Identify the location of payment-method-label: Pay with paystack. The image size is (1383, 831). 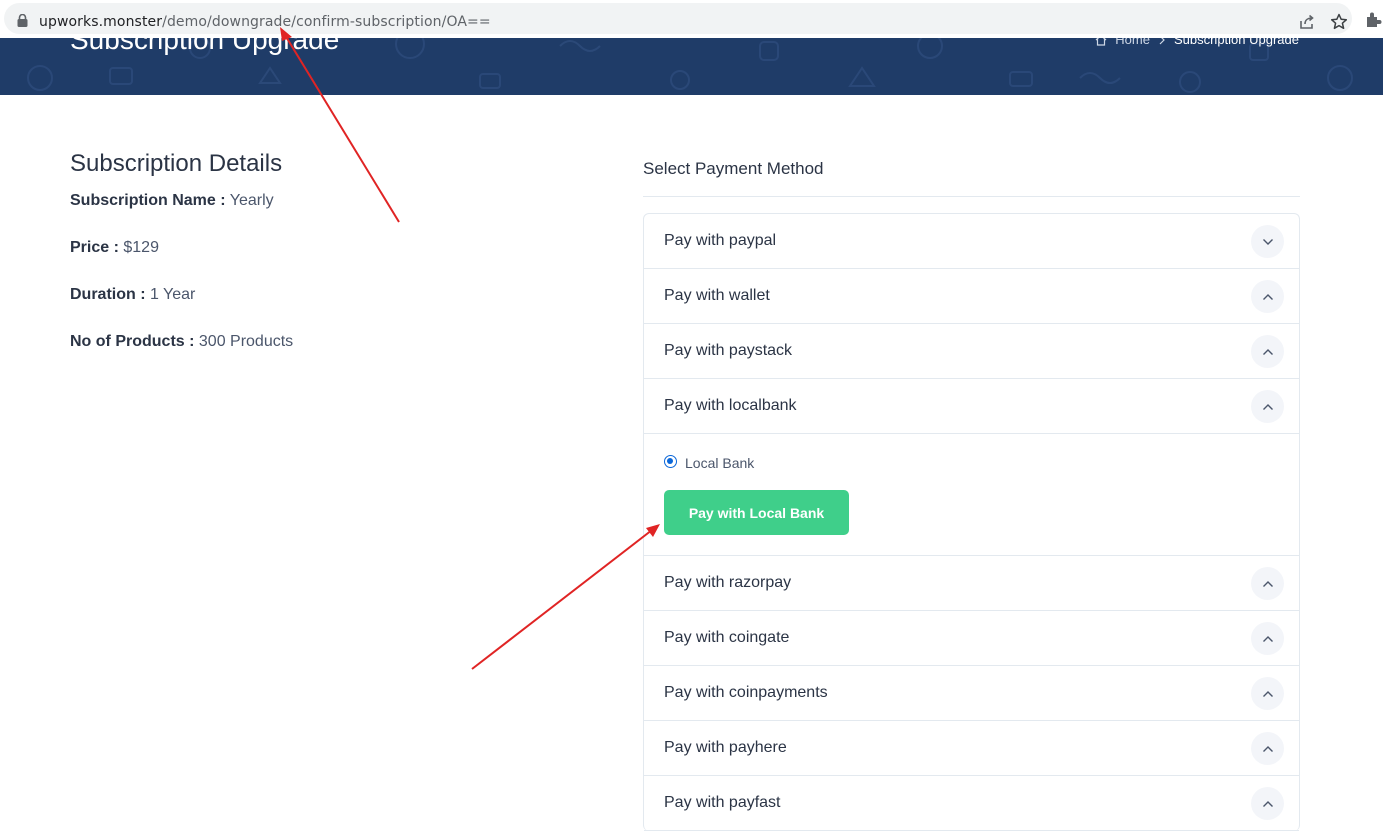
(728, 350).